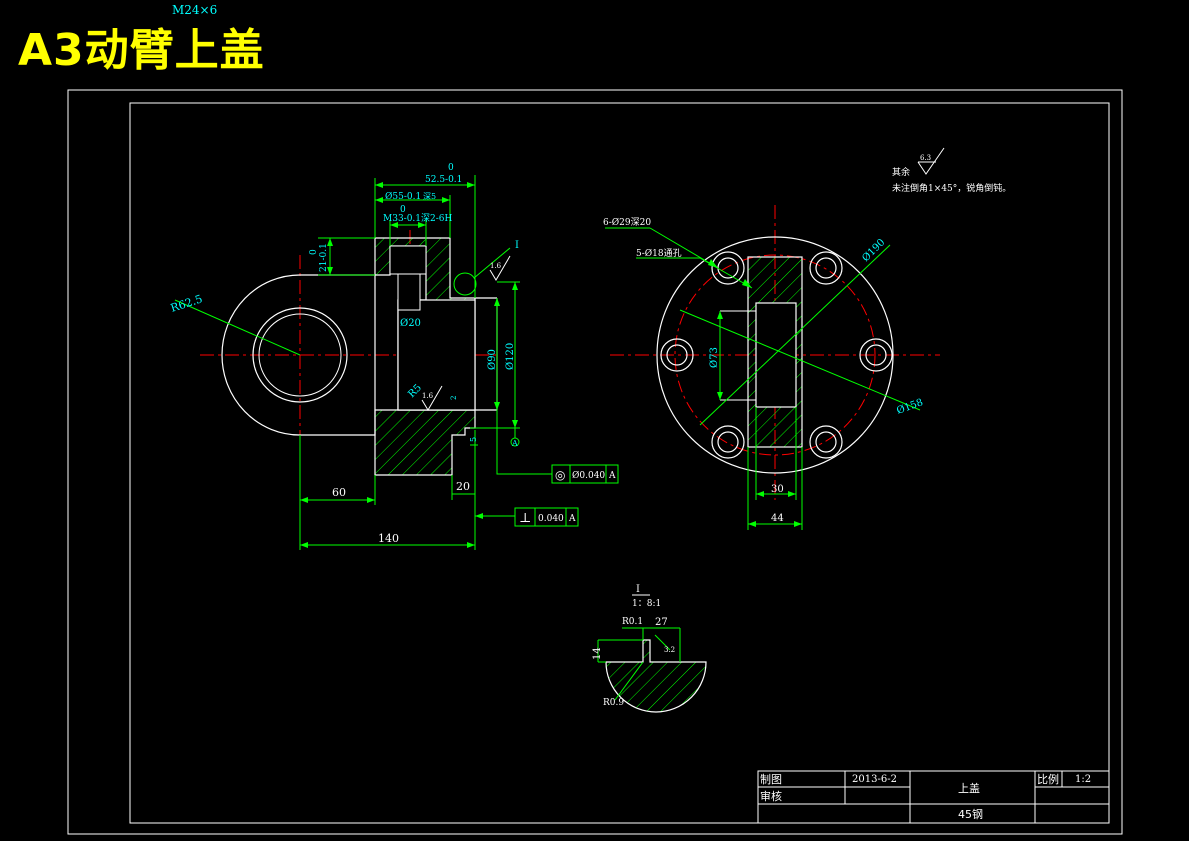 This screenshot has height=841, width=1189. I want to click on datum-a: A, so click(514, 443).